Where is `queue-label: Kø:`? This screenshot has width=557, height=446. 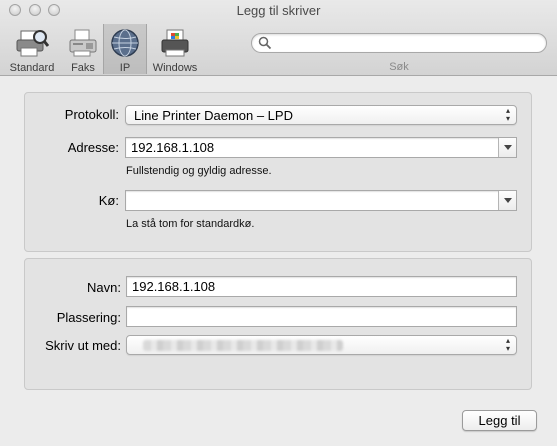 queue-label: Kø: is located at coordinates (108, 200).